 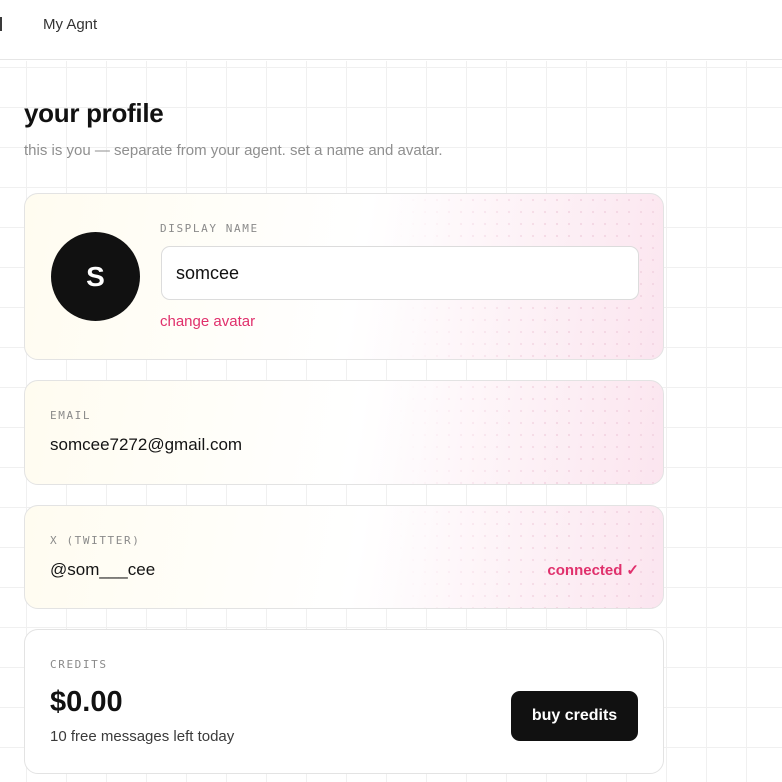 I want to click on email-card: EMAIL somcee7272@gmail.com, so click(x=344, y=432).